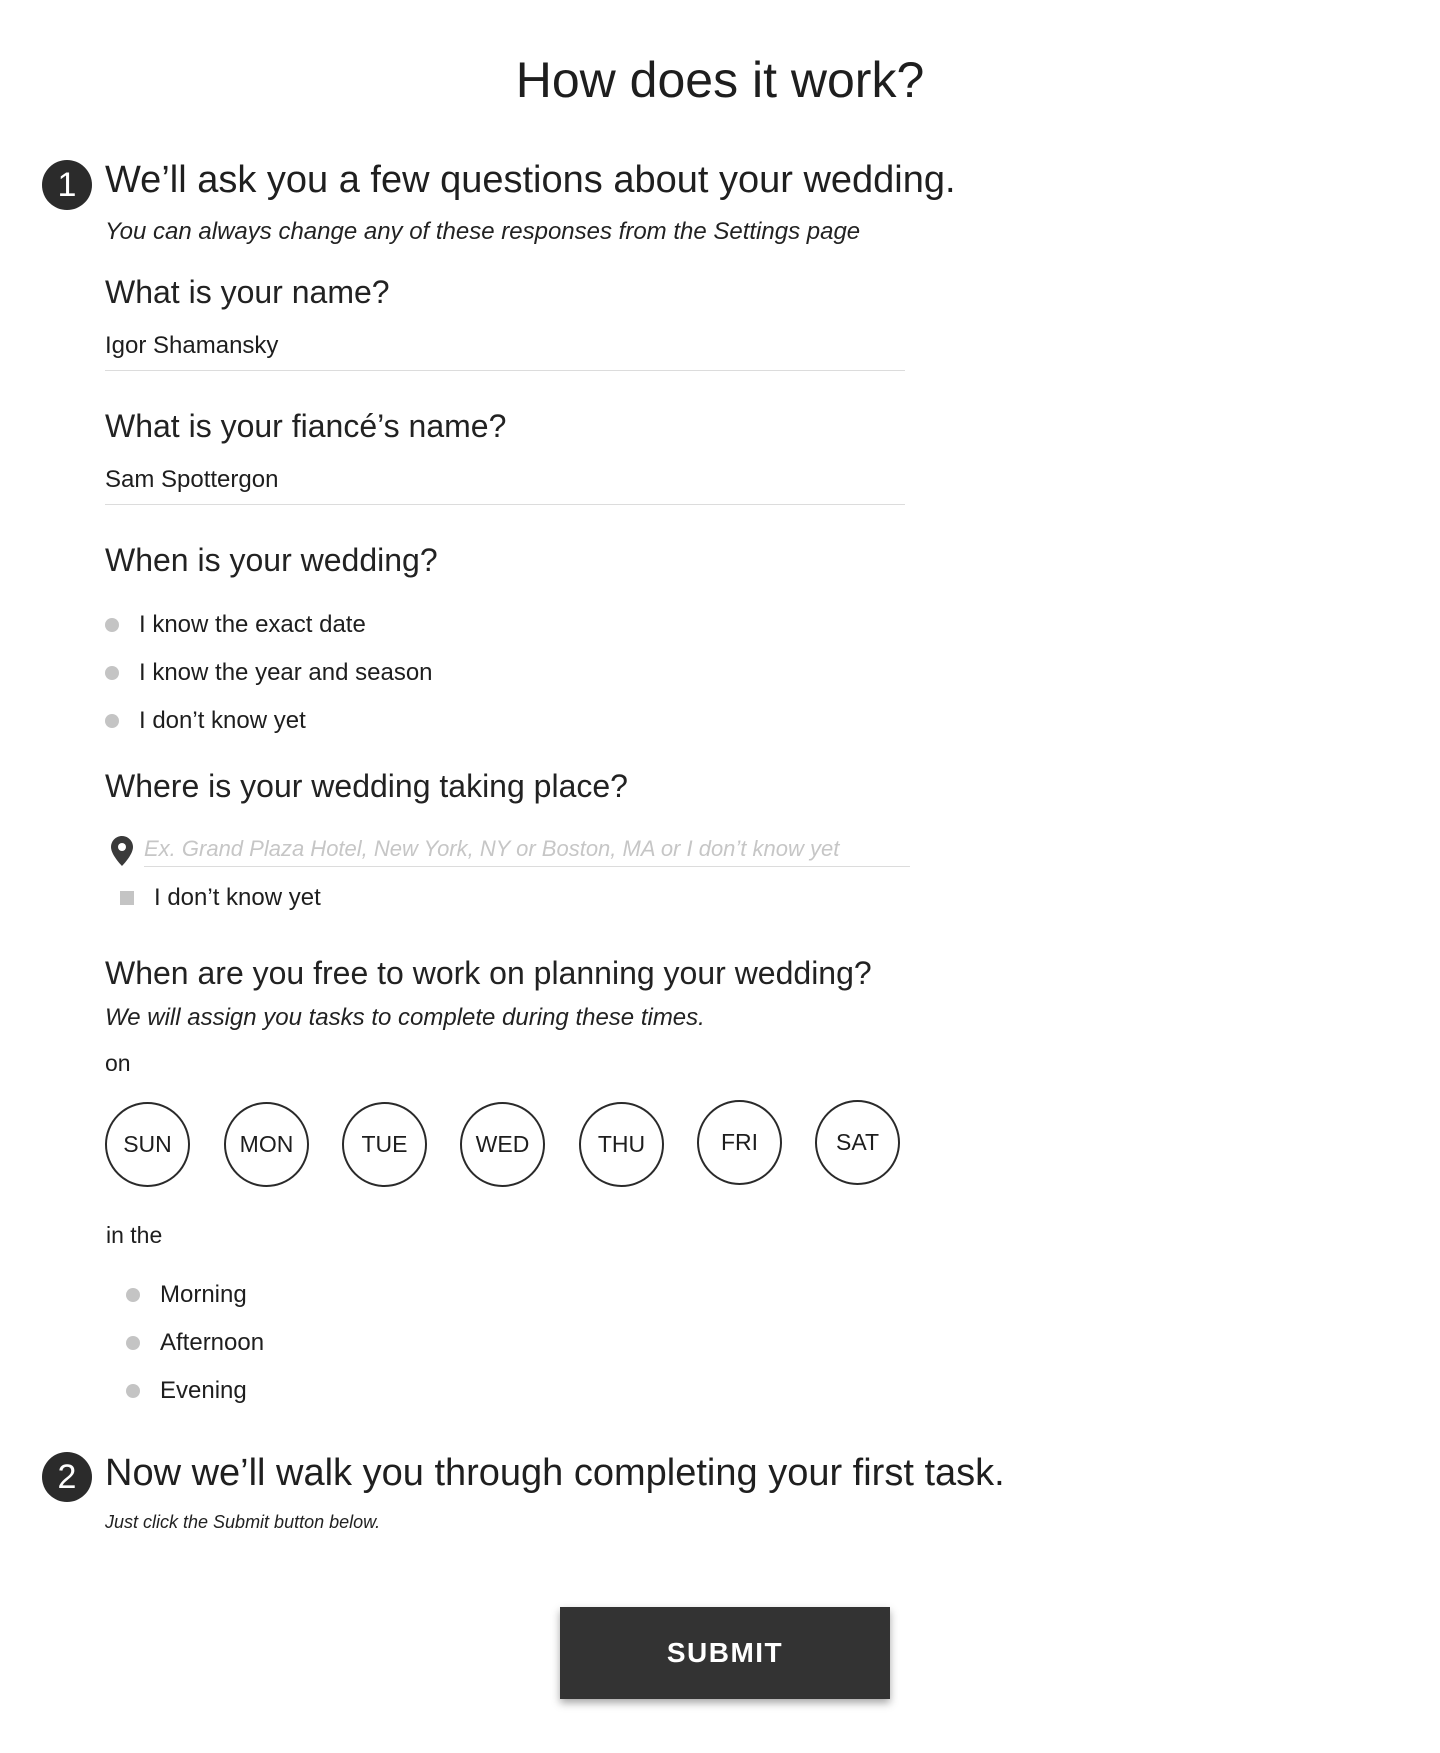 The width and height of the screenshot is (1440, 1753). What do you see at coordinates (857, 1142) in the screenshot?
I see `day-button-sat: SAT` at bounding box center [857, 1142].